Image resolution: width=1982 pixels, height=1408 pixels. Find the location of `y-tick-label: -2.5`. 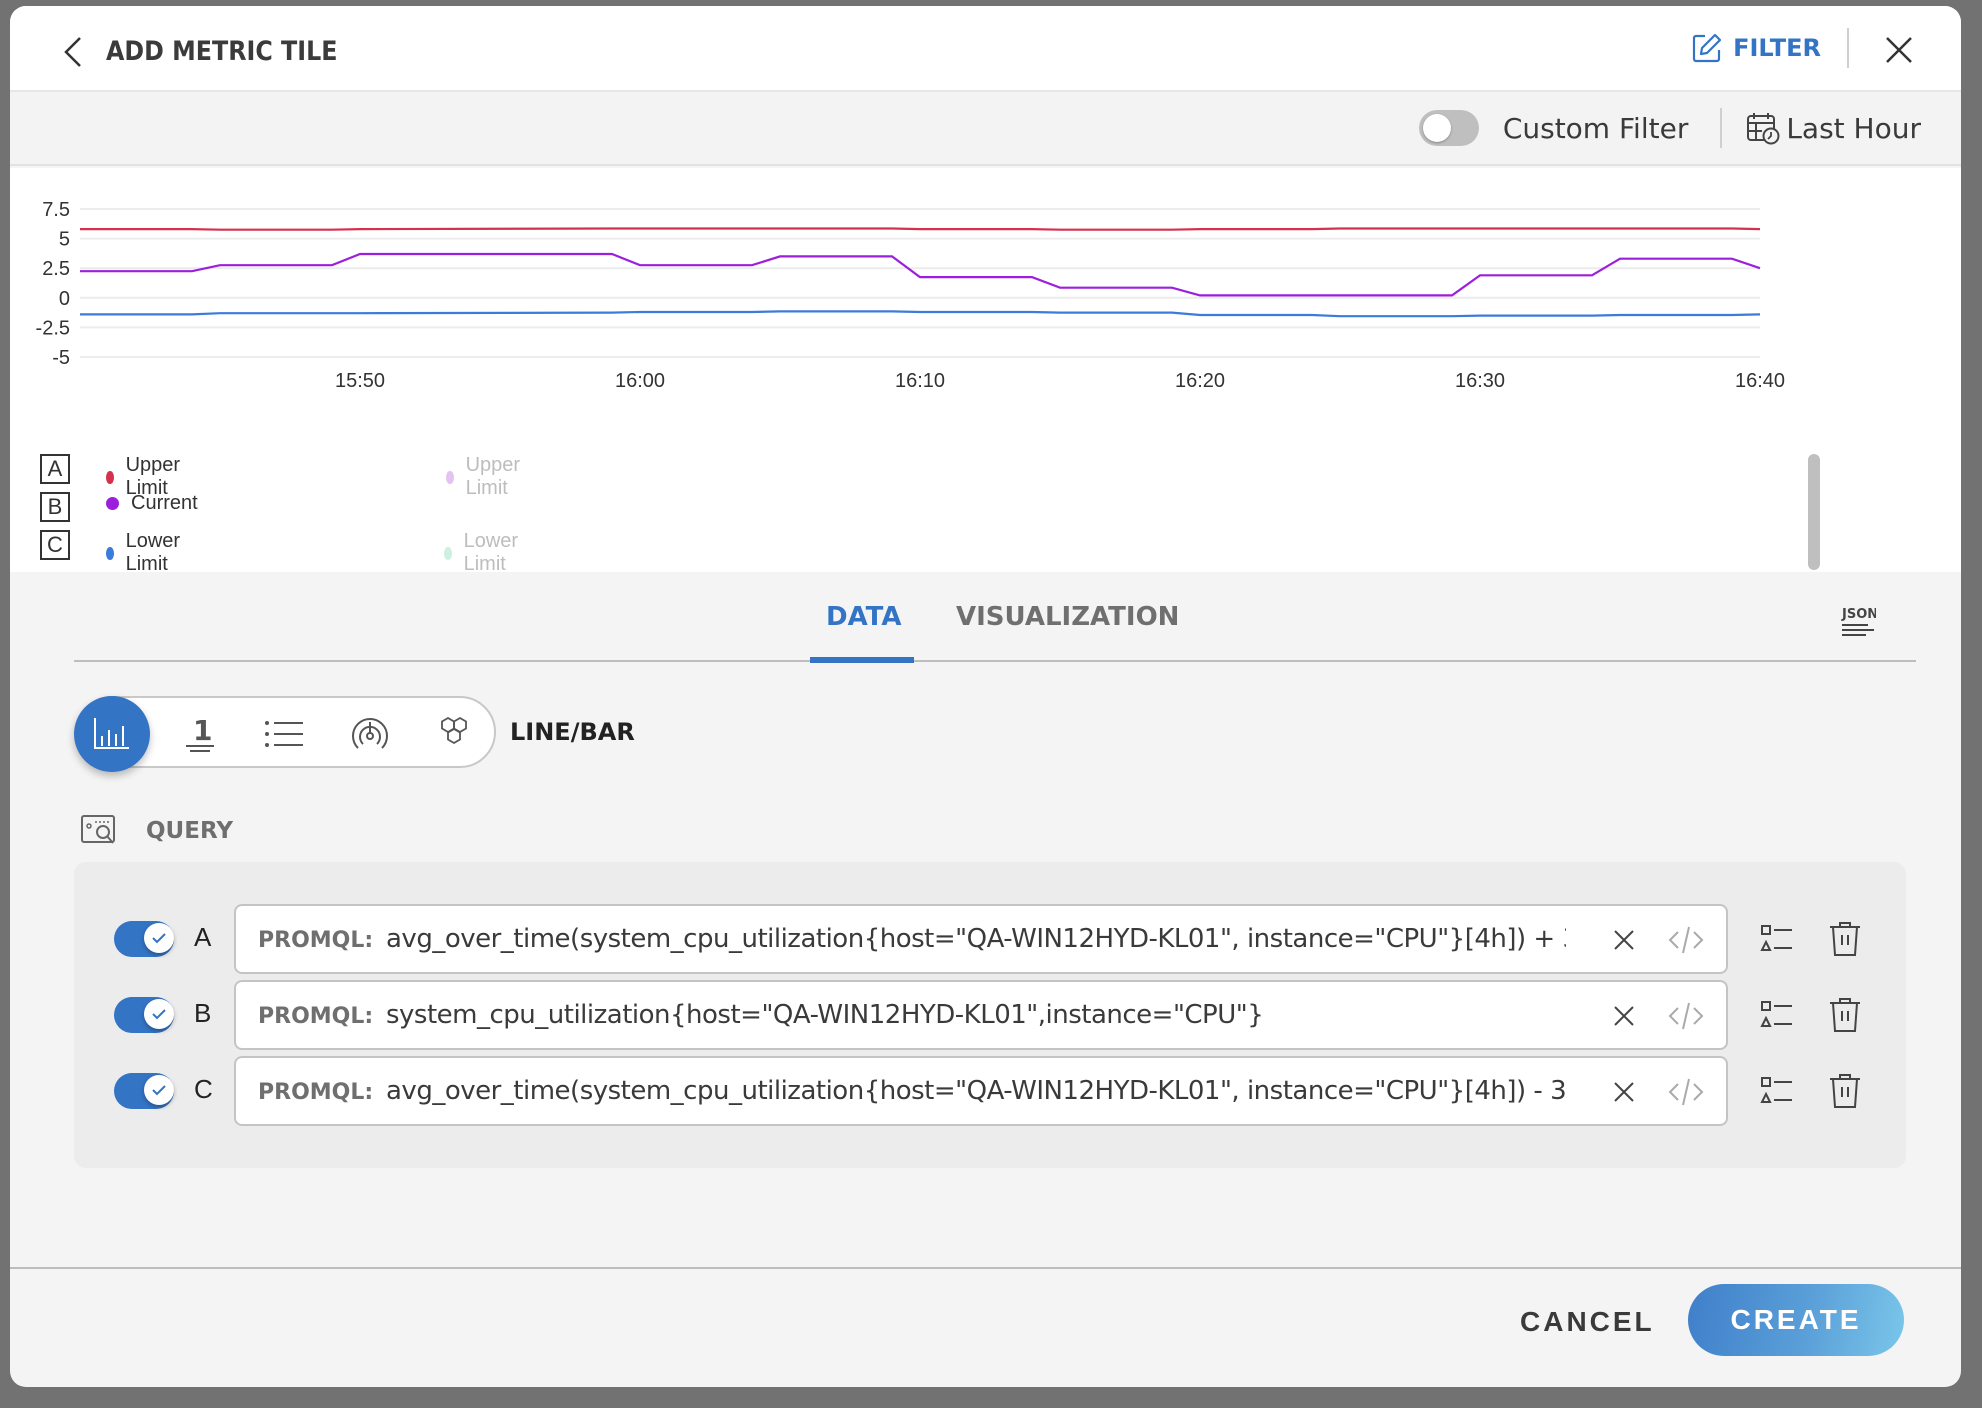

y-tick-label: -2.5 is located at coordinates (53, 328).